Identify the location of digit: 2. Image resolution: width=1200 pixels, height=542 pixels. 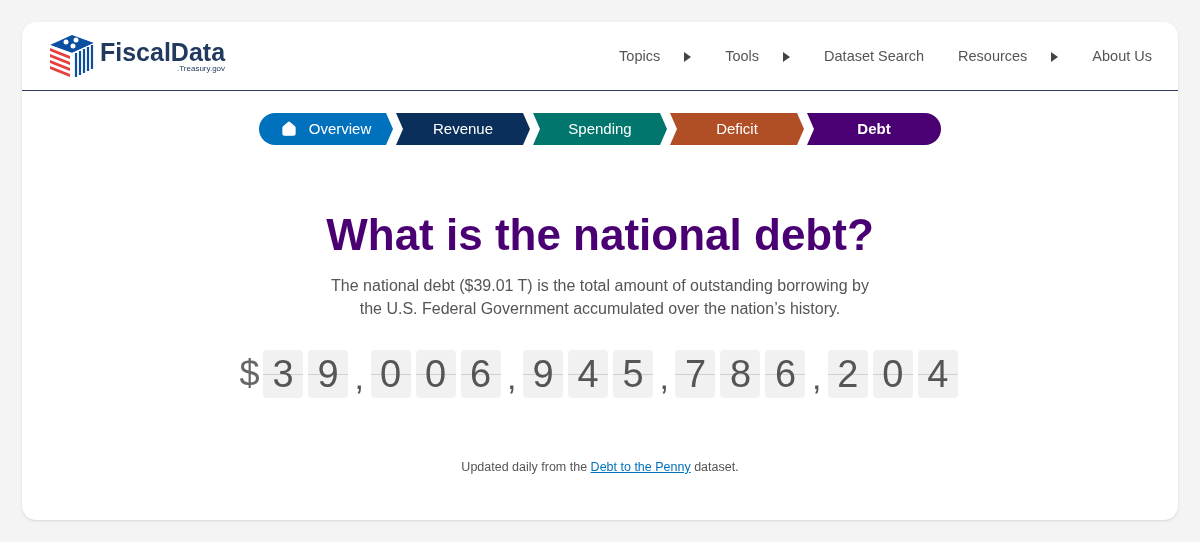
(848, 374).